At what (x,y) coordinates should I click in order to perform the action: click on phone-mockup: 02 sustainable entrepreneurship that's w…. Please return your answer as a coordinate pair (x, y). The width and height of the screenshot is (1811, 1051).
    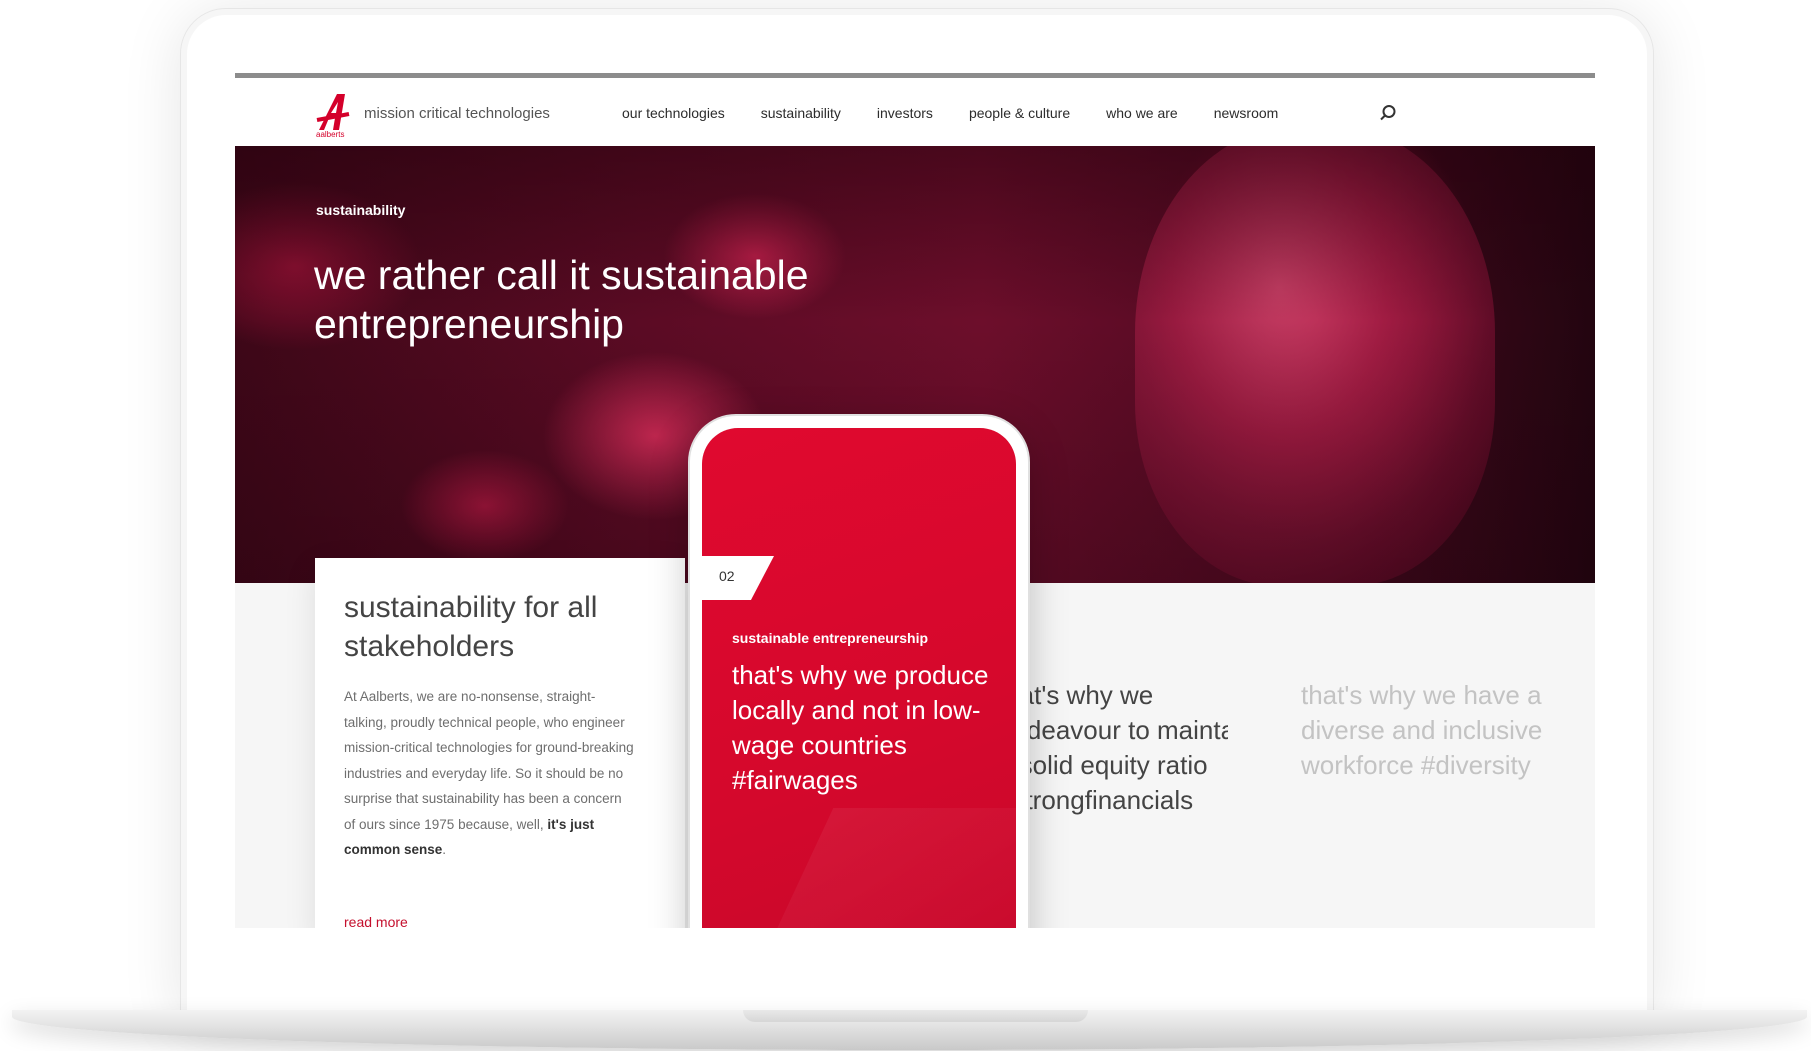
    Looking at the image, I should click on (859, 672).